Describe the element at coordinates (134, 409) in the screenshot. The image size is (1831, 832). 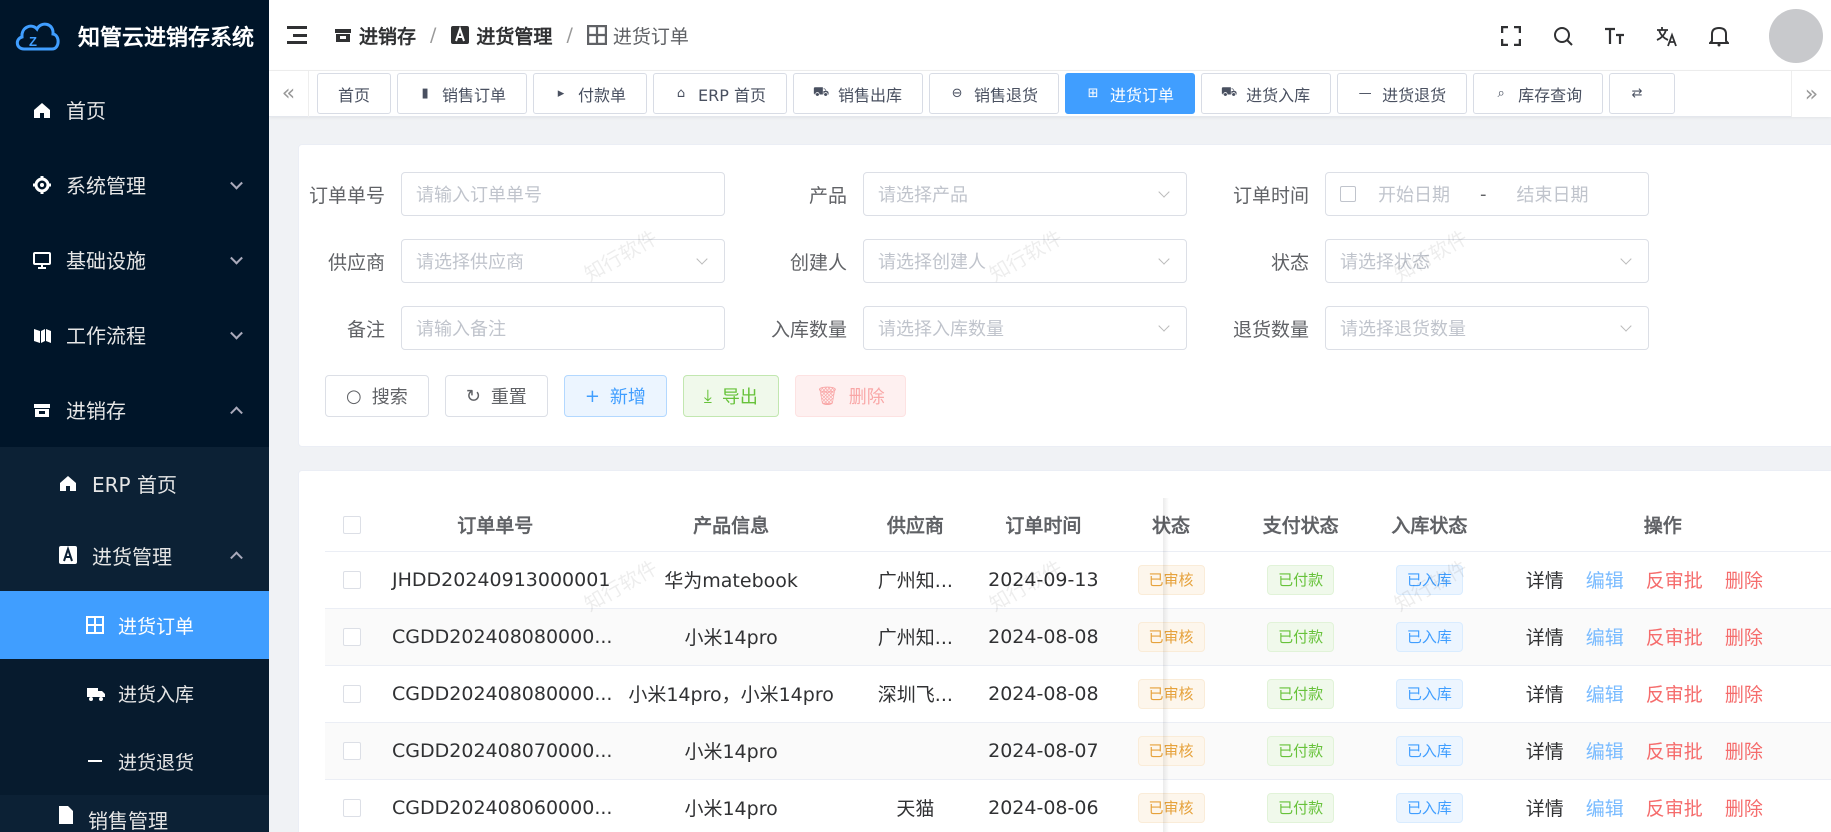
I see `sidebar-item-erp: 进销存` at that location.